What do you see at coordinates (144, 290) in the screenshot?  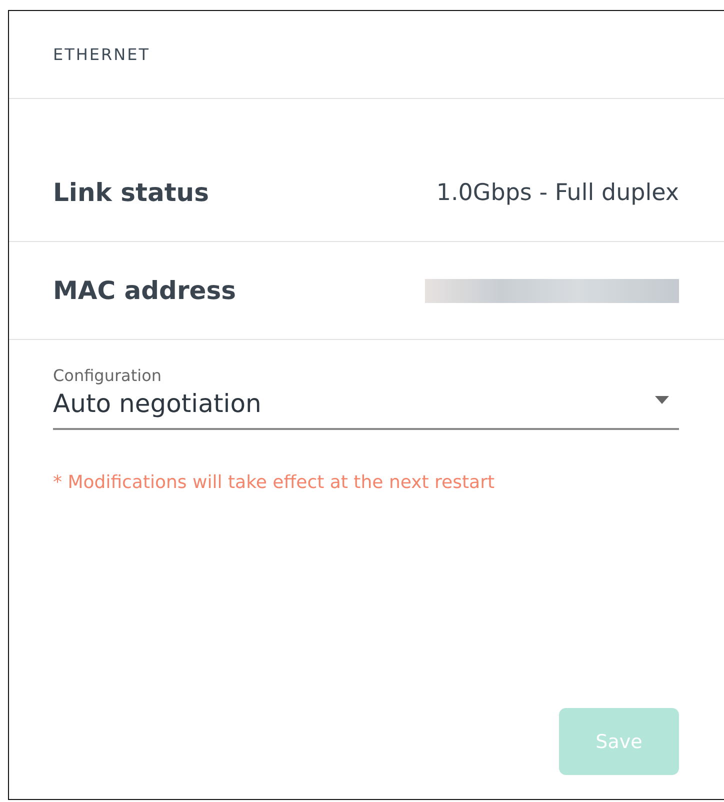 I see `row-label: MAC address` at bounding box center [144, 290].